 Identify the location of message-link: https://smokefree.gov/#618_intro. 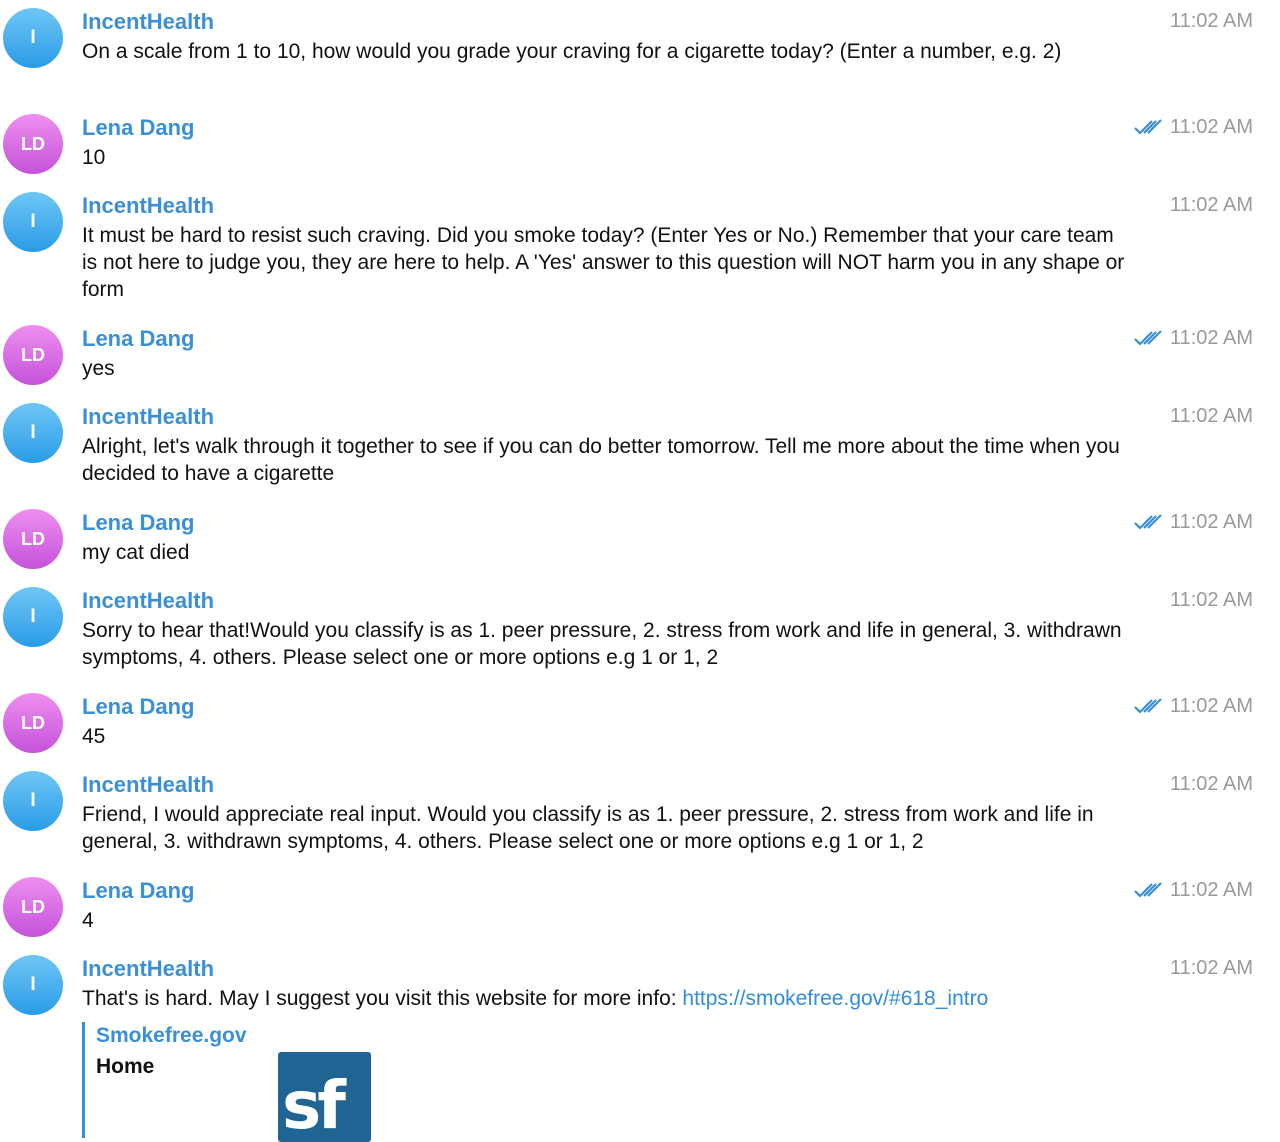
(835, 998).